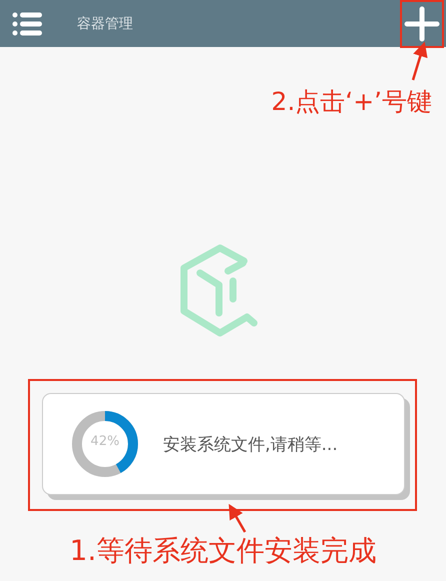 The image size is (446, 581). What do you see at coordinates (220, 291) in the screenshot?
I see `cube-logo-icon` at bounding box center [220, 291].